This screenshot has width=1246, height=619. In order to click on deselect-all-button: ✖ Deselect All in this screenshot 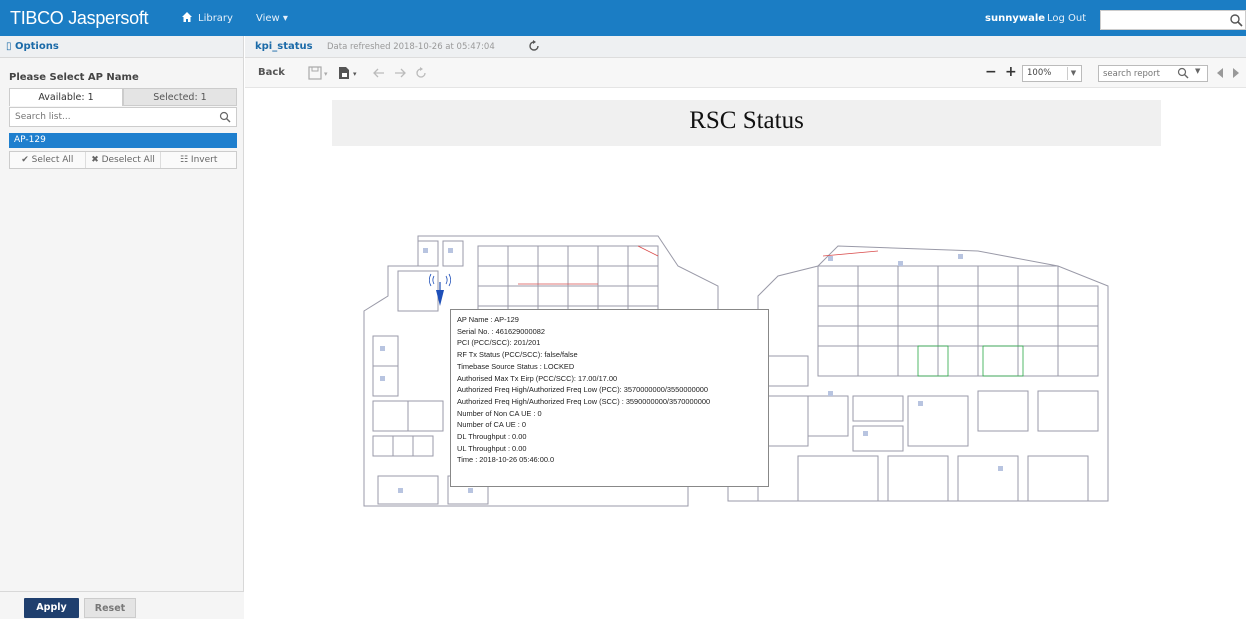, I will do `click(124, 160)`.